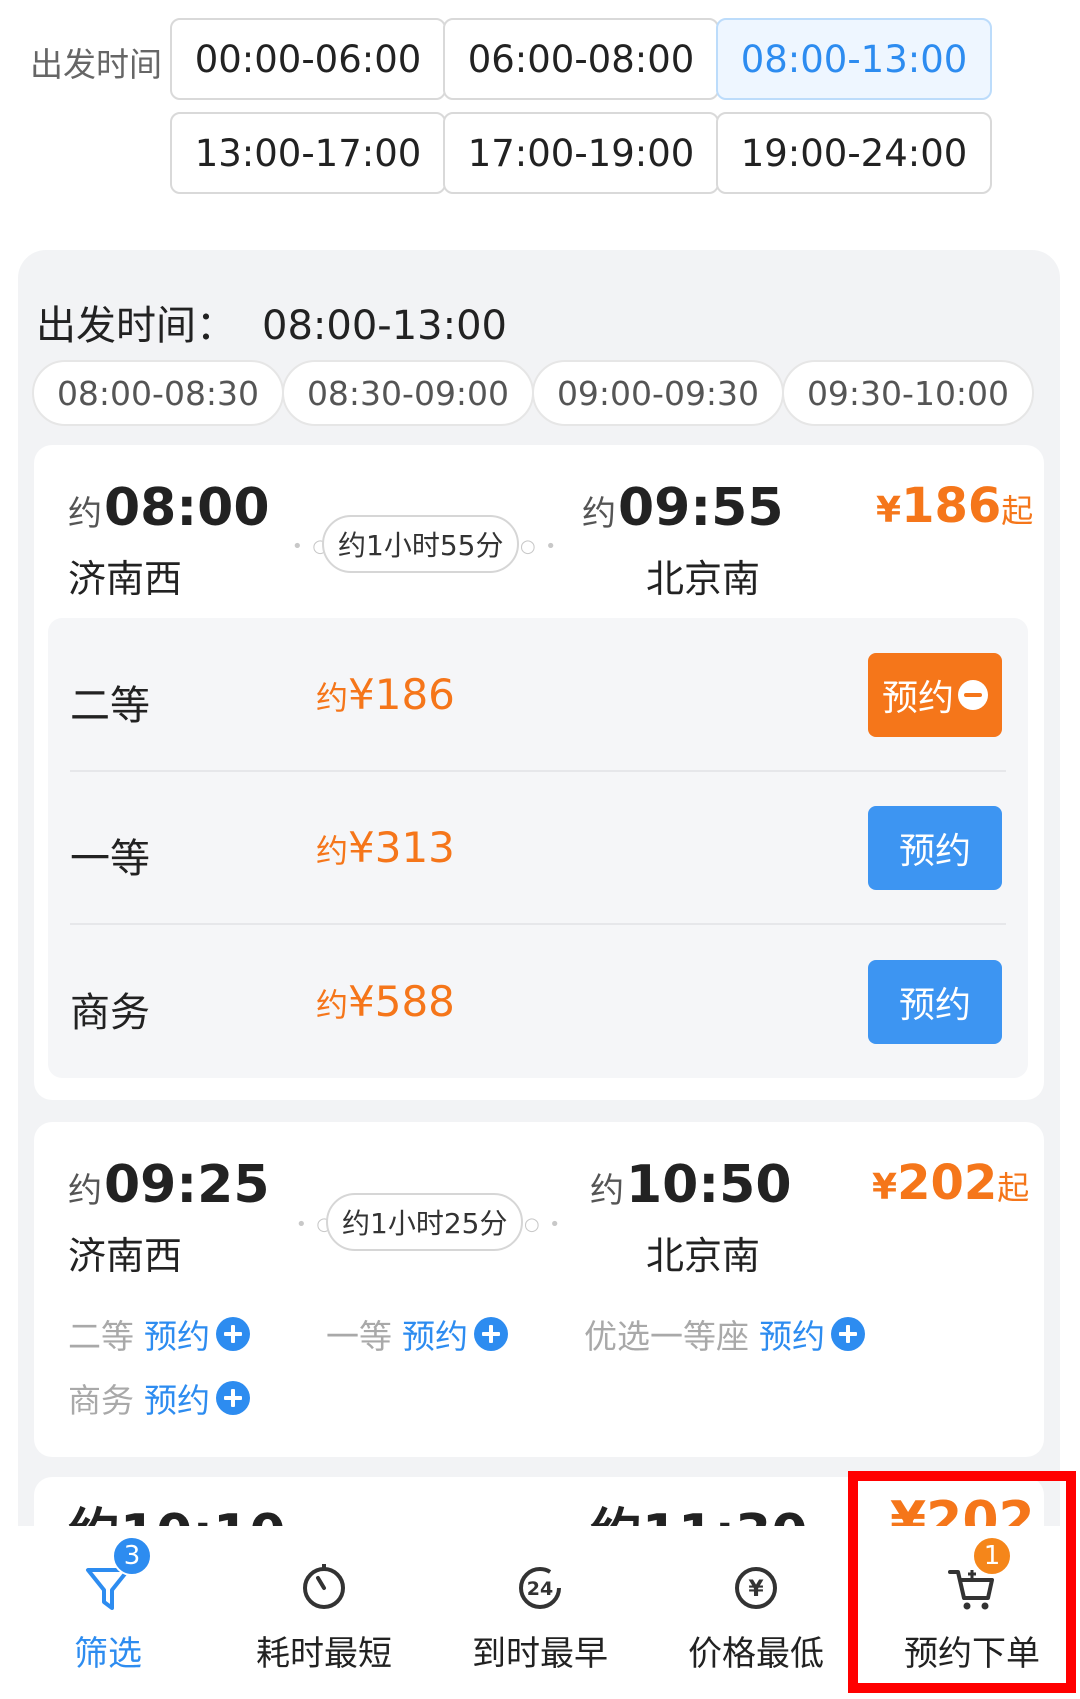 This screenshot has height=1699, width=1080. I want to click on duration-pill: 约1小时25分, so click(425, 1222).